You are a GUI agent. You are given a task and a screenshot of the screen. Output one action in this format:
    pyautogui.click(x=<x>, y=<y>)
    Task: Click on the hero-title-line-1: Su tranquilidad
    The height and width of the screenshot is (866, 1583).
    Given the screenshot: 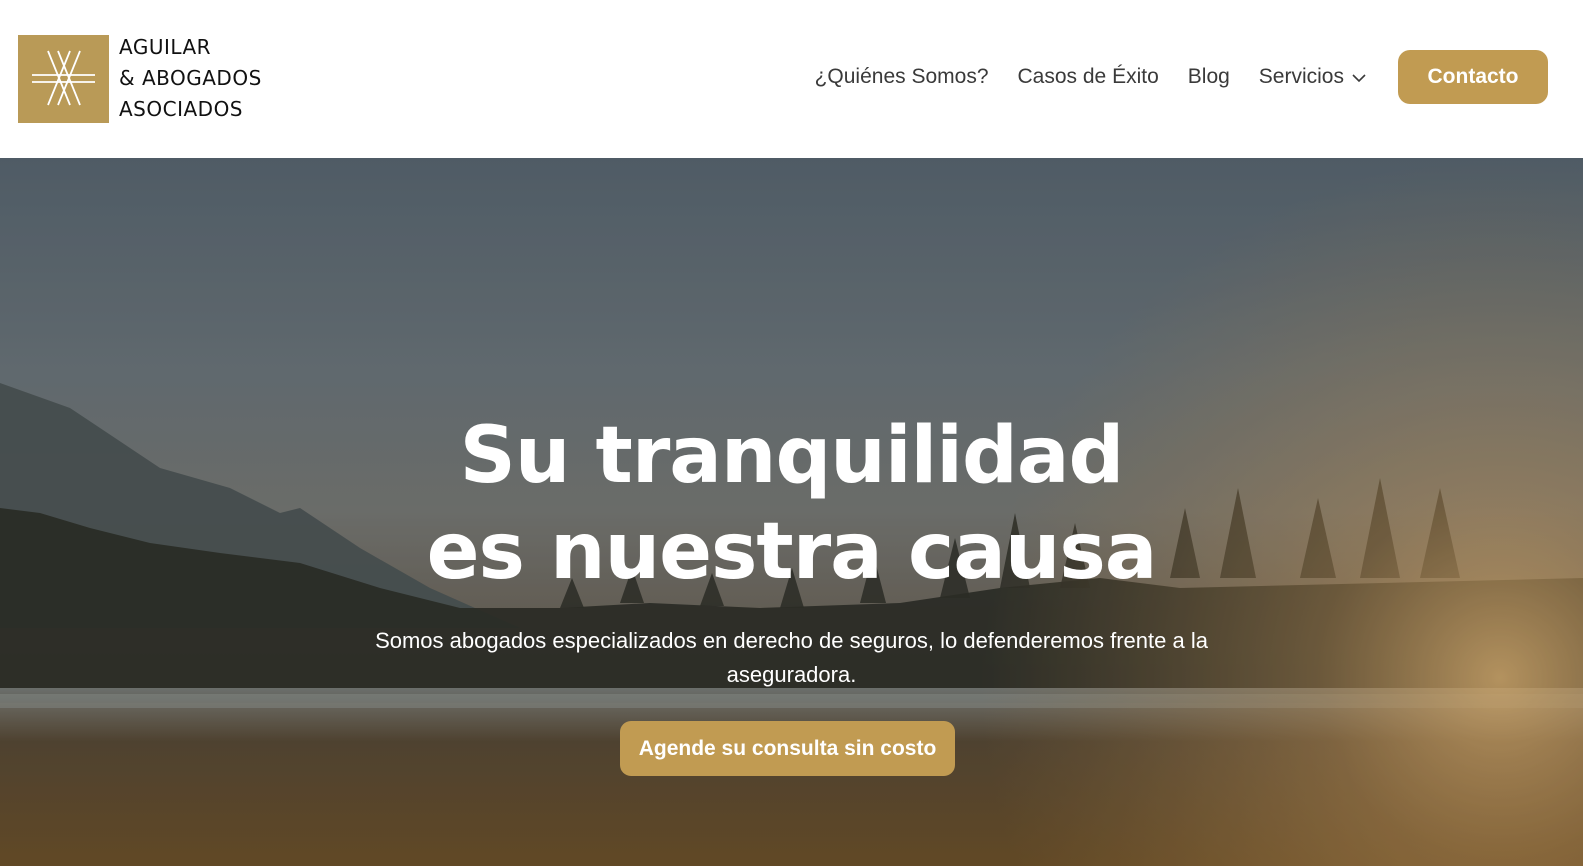 What is the action you would take?
    pyautogui.click(x=792, y=456)
    